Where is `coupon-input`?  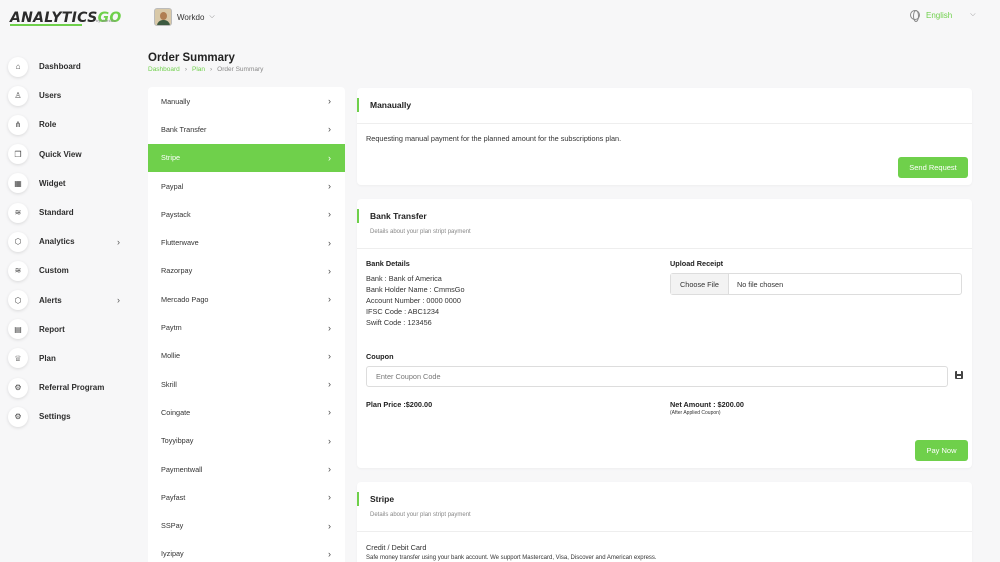 coupon-input is located at coordinates (657, 376).